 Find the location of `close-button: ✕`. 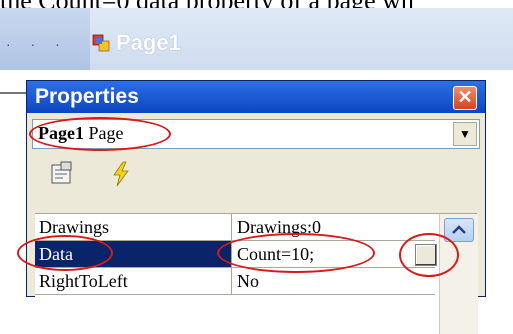

close-button: ✕ is located at coordinates (465, 98).